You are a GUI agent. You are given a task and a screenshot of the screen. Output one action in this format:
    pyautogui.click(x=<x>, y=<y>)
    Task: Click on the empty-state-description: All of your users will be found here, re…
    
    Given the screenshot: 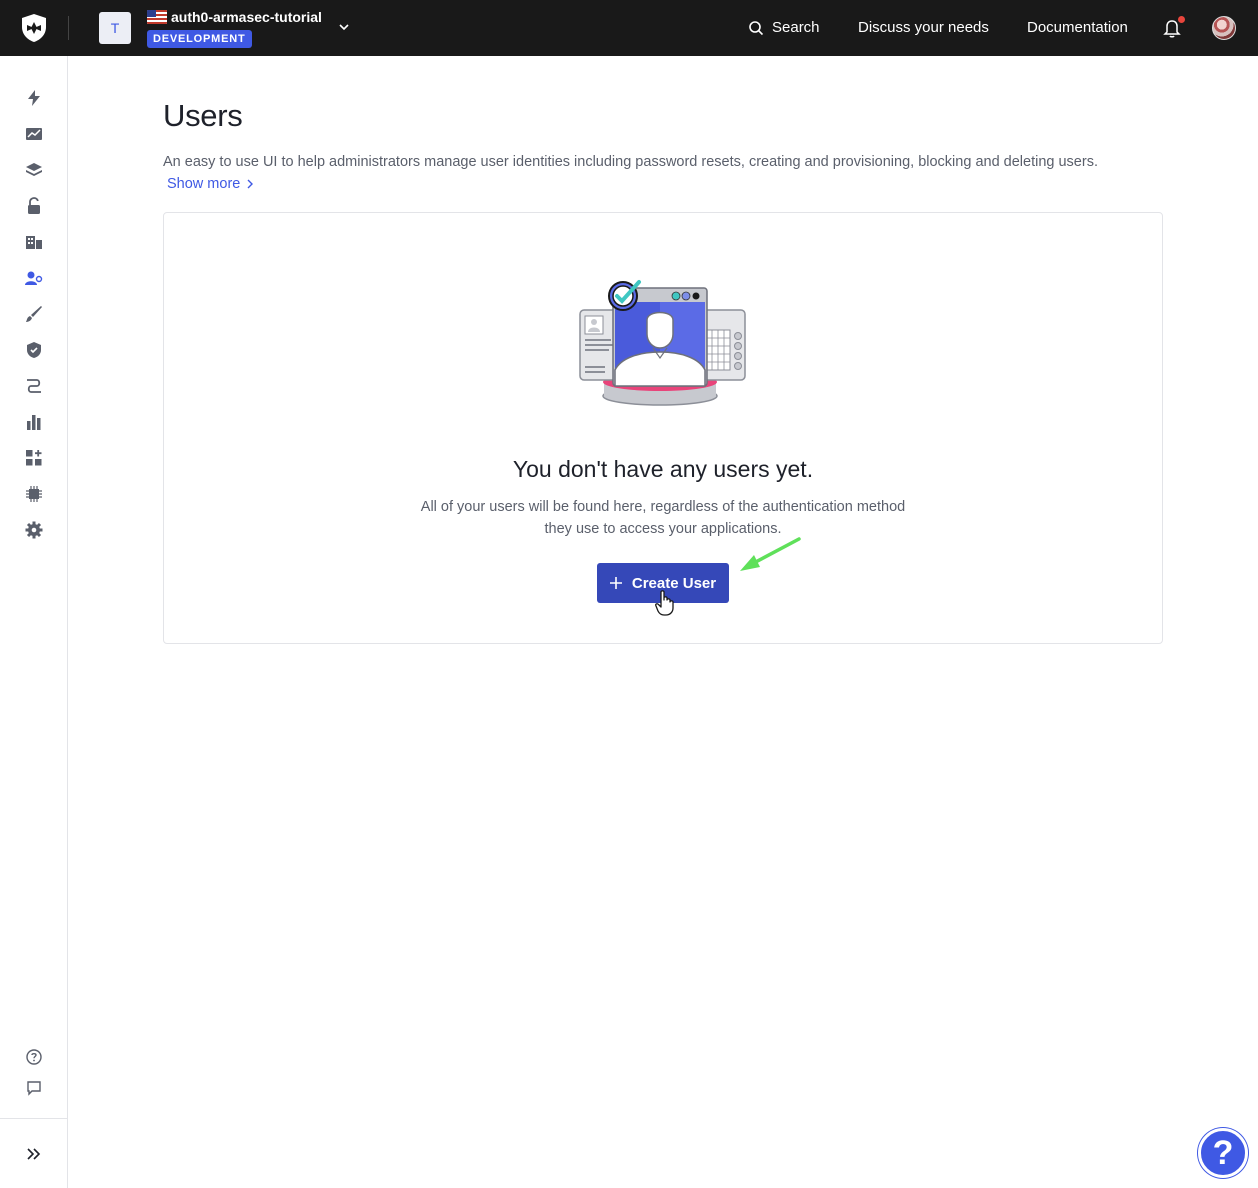 What is the action you would take?
    pyautogui.click(x=663, y=518)
    